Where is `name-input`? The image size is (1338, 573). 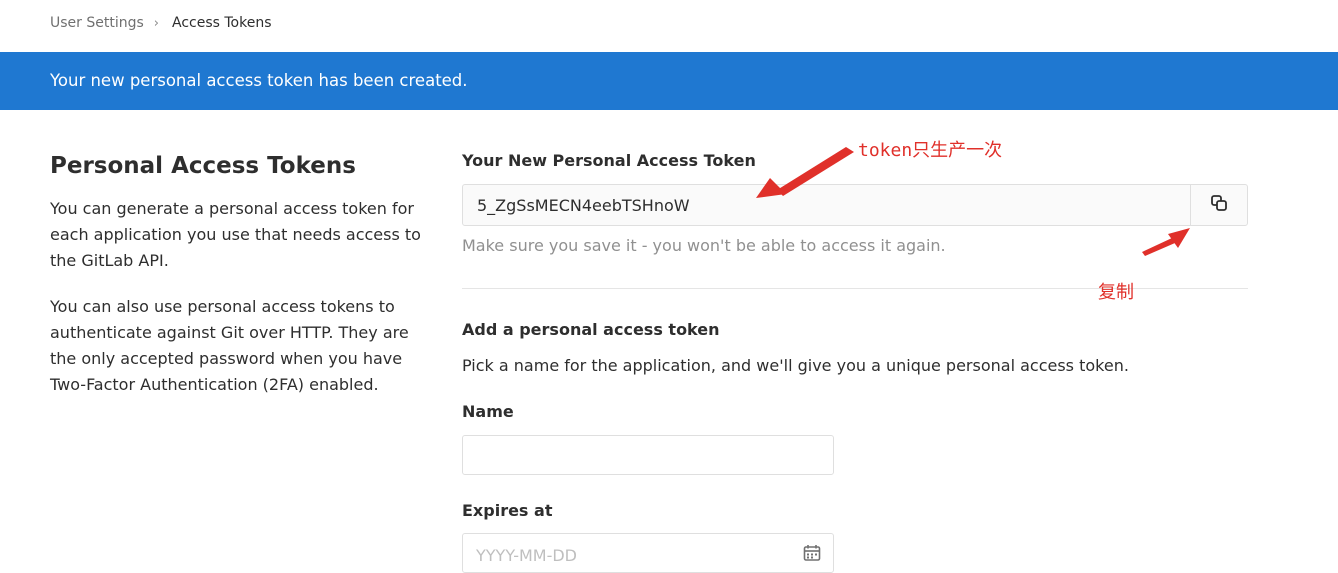
name-input is located at coordinates (648, 455).